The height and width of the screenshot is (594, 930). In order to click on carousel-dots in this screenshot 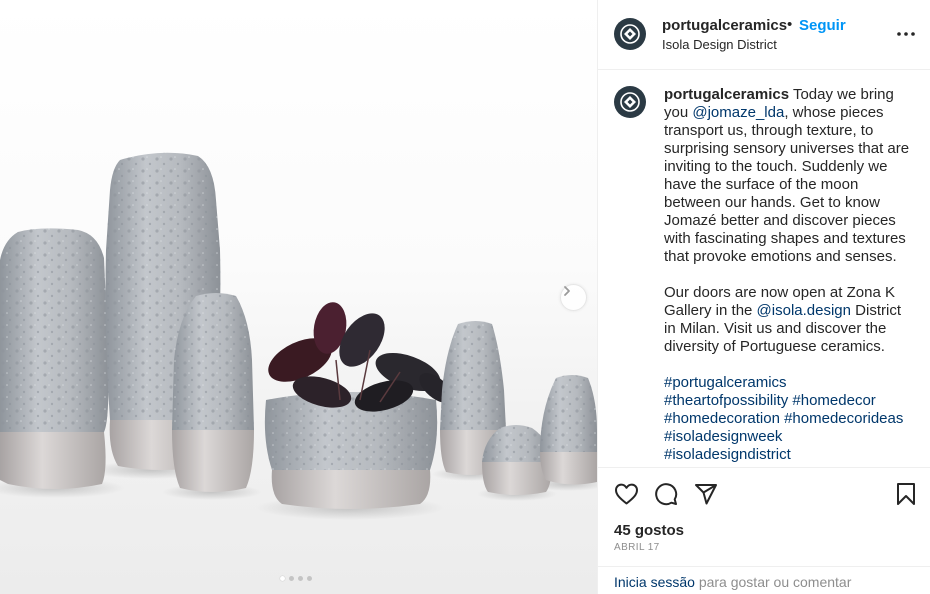, I will do `click(296, 578)`.